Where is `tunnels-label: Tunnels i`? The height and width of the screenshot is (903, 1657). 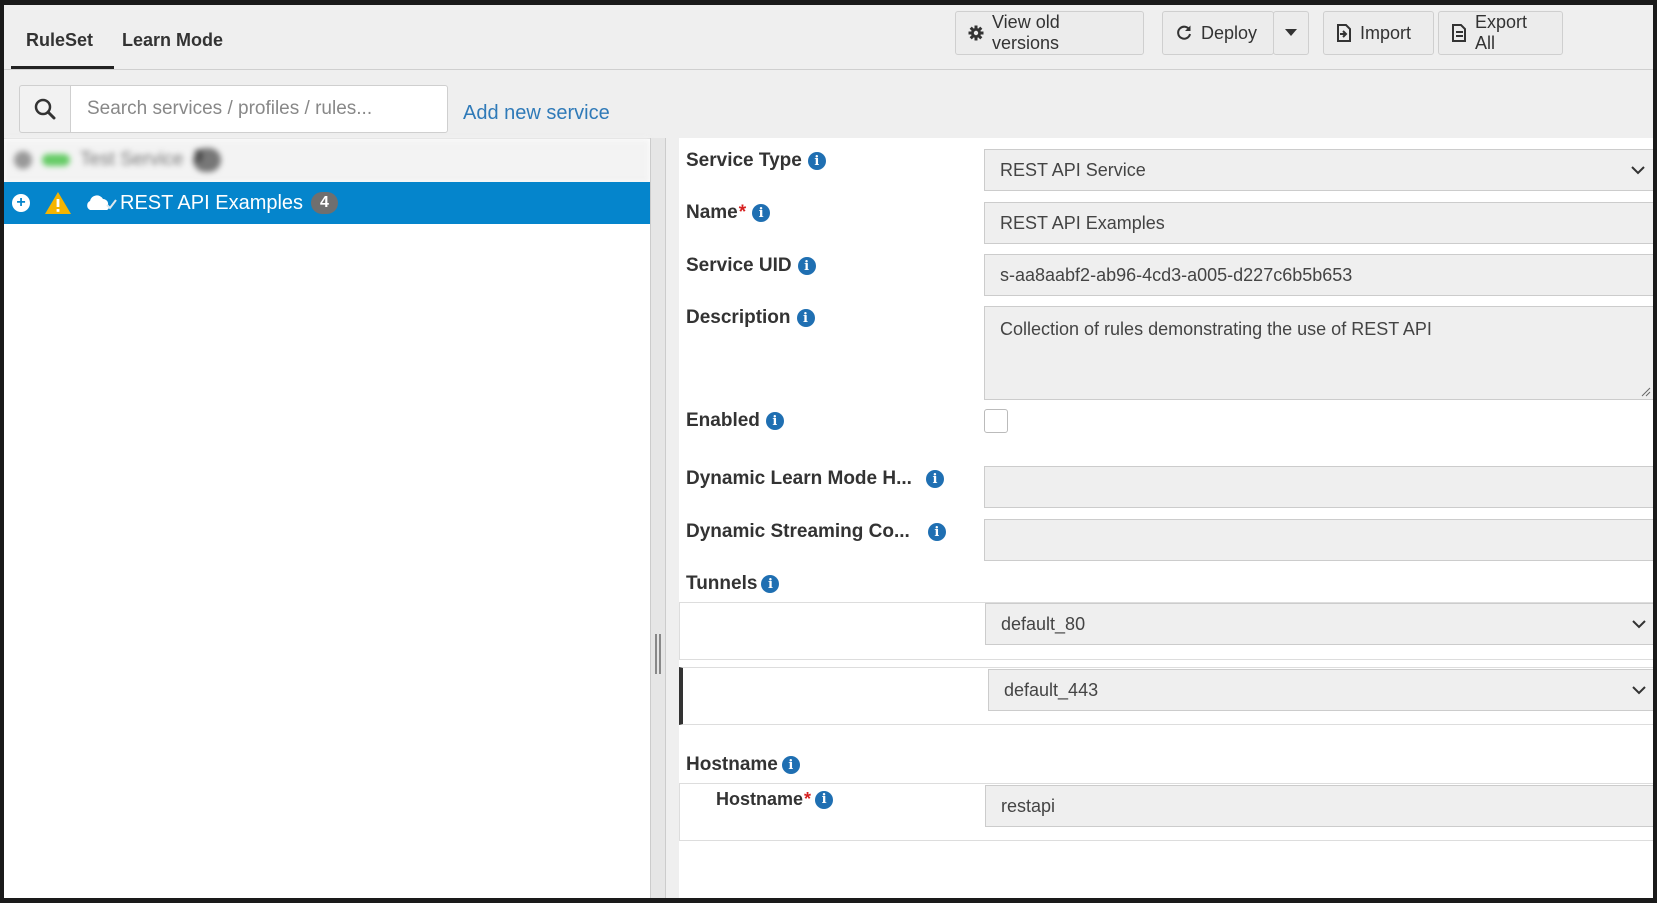 tunnels-label: Tunnels i is located at coordinates (733, 584).